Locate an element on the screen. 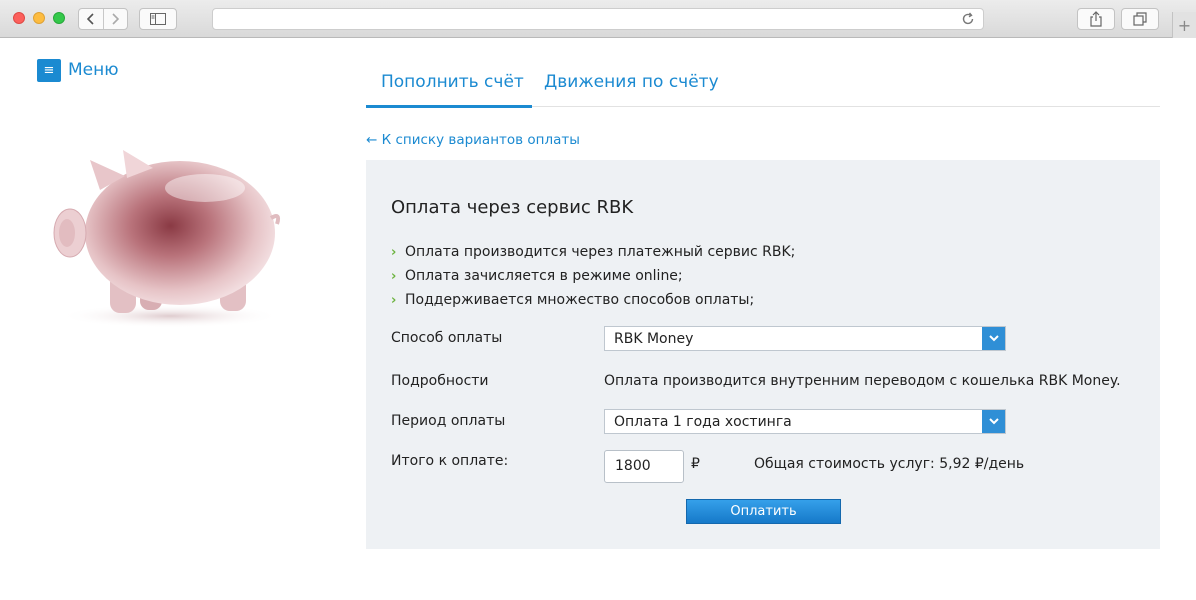 The width and height of the screenshot is (1196, 600). sidebar-toggle-button is located at coordinates (158, 19).